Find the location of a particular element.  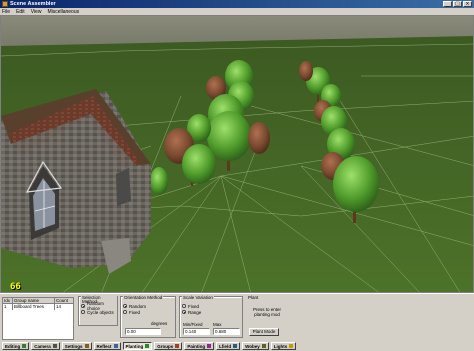

radio-fixed: Fixed is located at coordinates (134, 312).